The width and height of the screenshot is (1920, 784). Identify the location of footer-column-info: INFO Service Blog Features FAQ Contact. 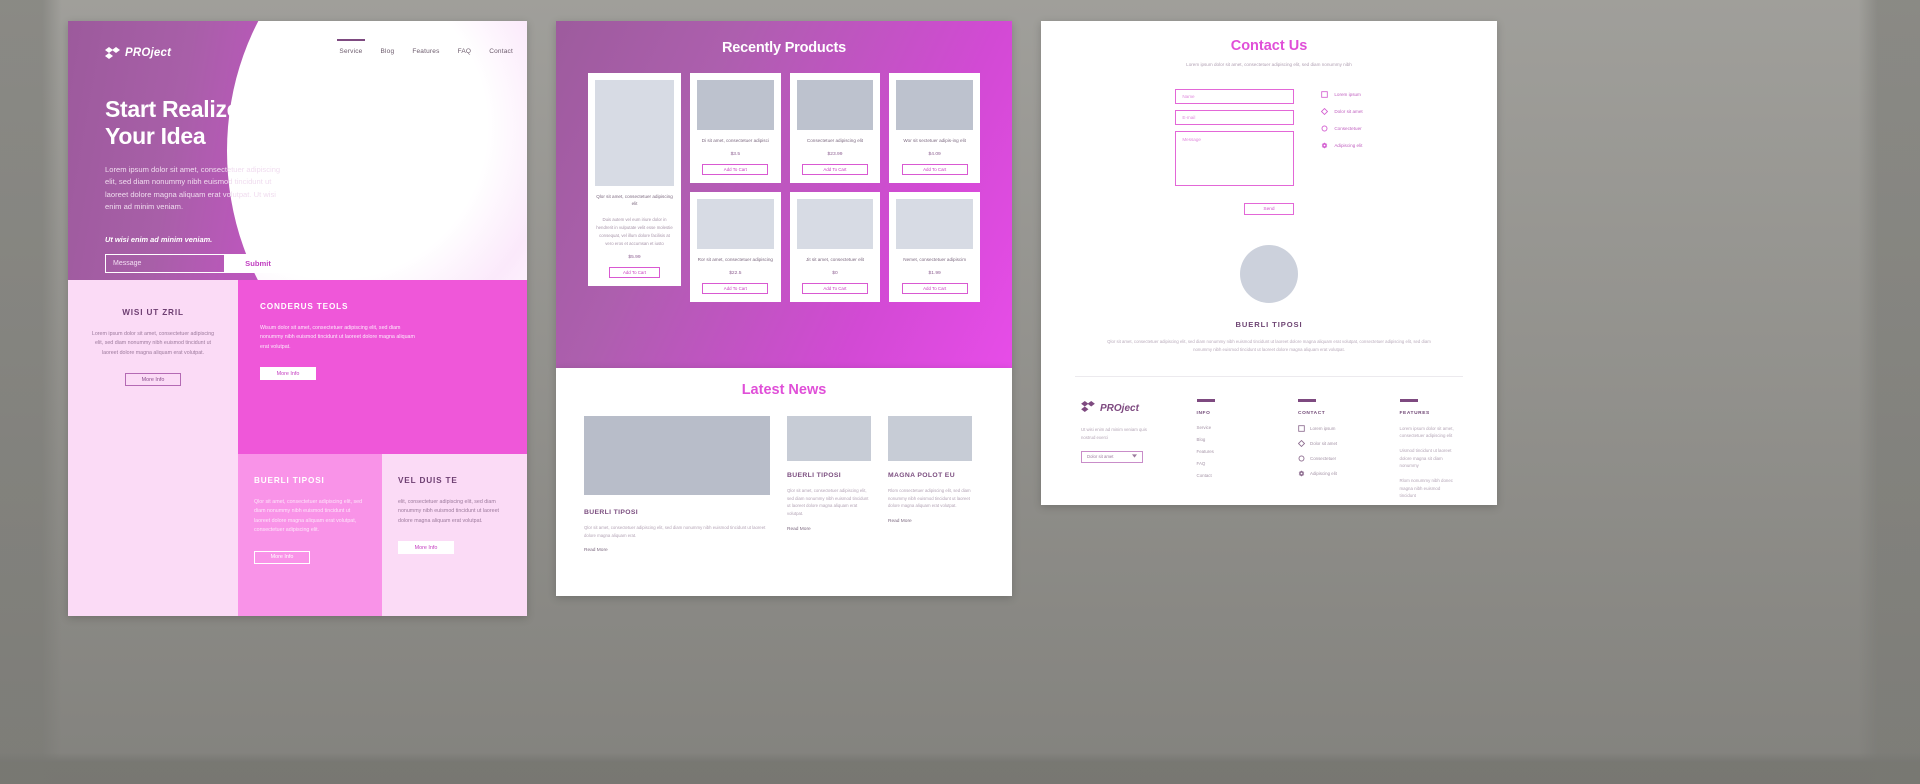
(1225, 452).